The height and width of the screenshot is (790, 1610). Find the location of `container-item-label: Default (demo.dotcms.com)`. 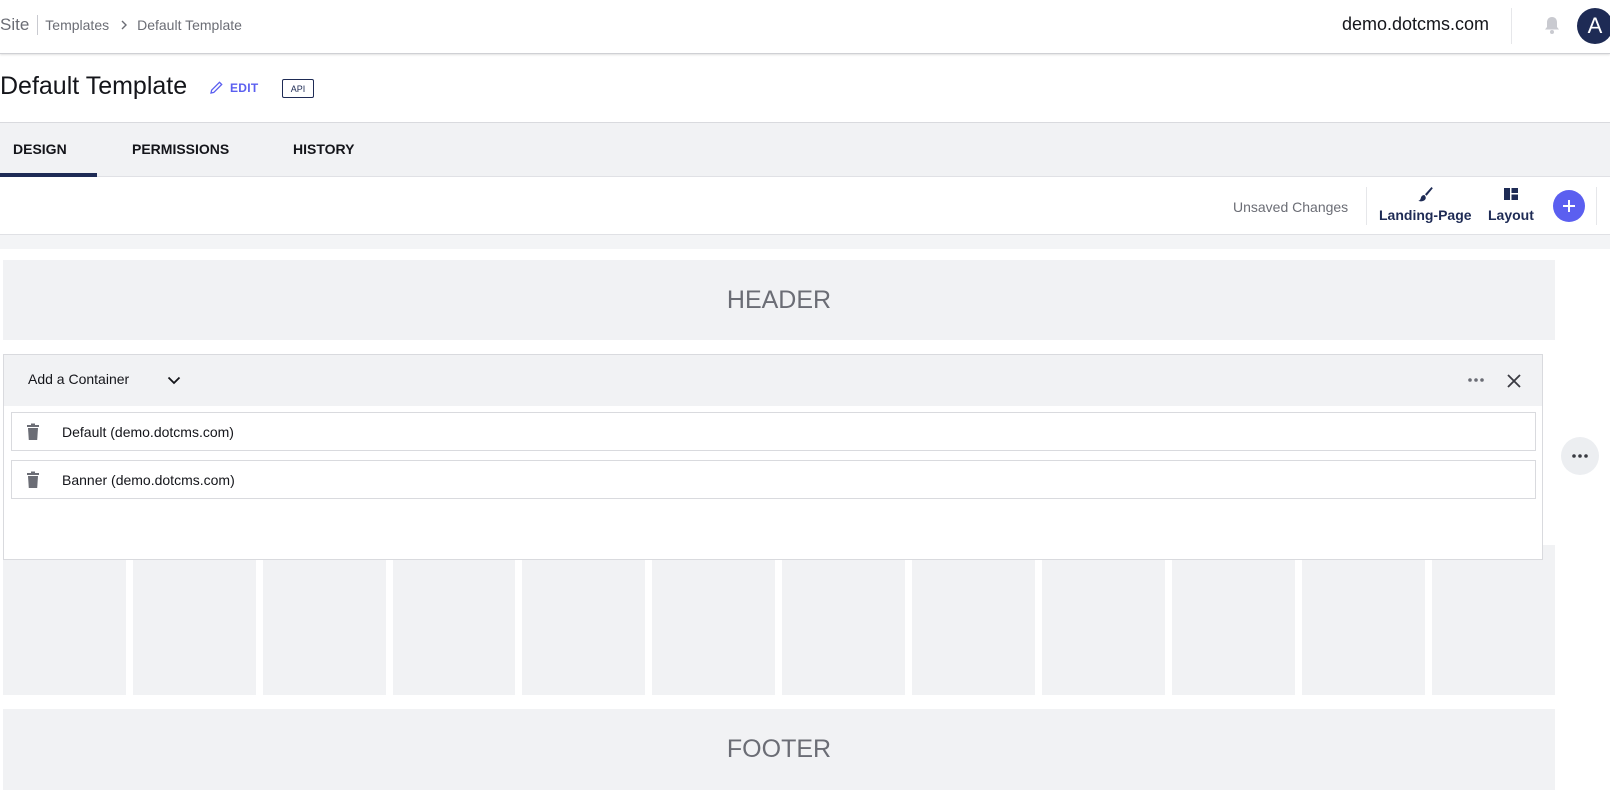

container-item-label: Default (demo.dotcms.com) is located at coordinates (148, 431).